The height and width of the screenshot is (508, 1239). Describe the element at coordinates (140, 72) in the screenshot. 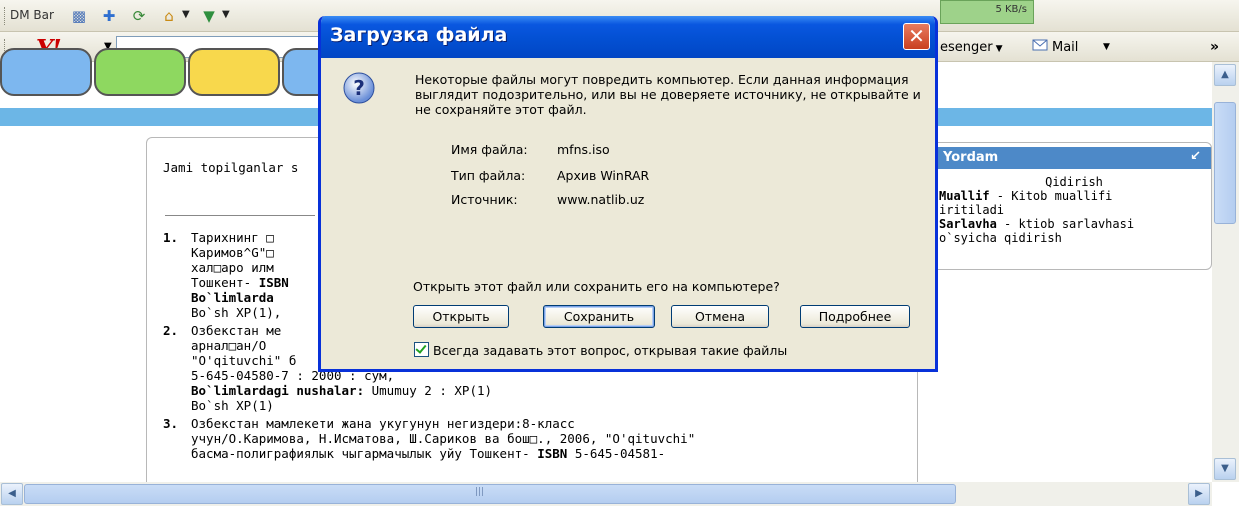

I see `nav-tab-green` at that location.